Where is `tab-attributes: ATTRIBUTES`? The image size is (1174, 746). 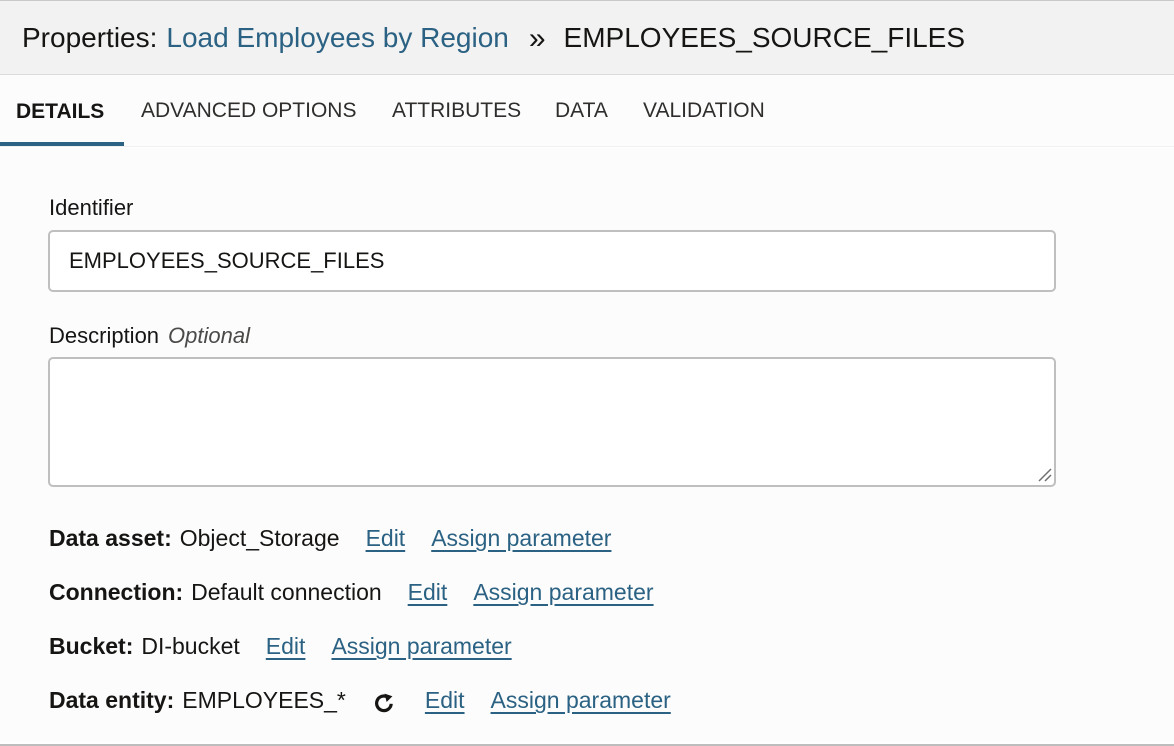 tab-attributes: ATTRIBUTES is located at coordinates (456, 111).